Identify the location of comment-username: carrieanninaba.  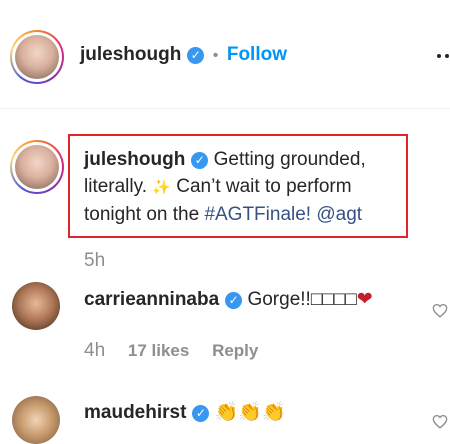
(151, 299).